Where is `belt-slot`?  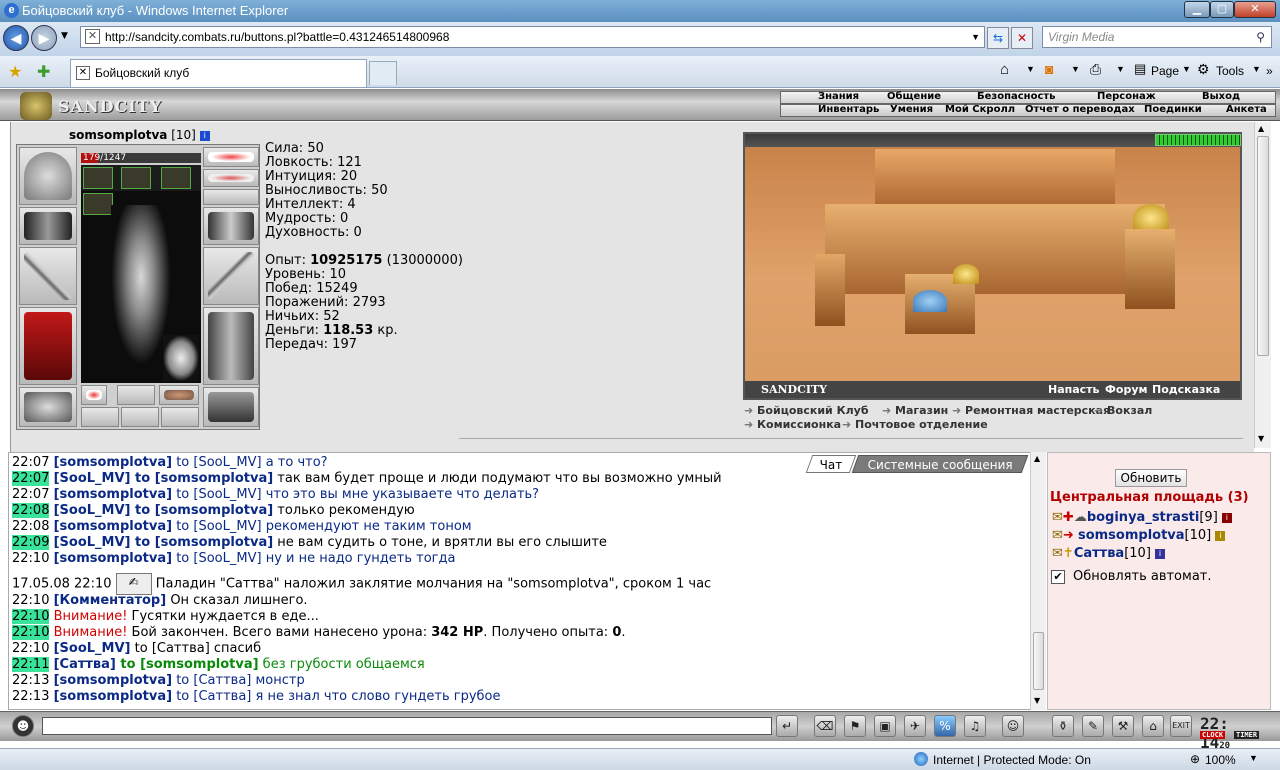 belt-slot is located at coordinates (48, 407).